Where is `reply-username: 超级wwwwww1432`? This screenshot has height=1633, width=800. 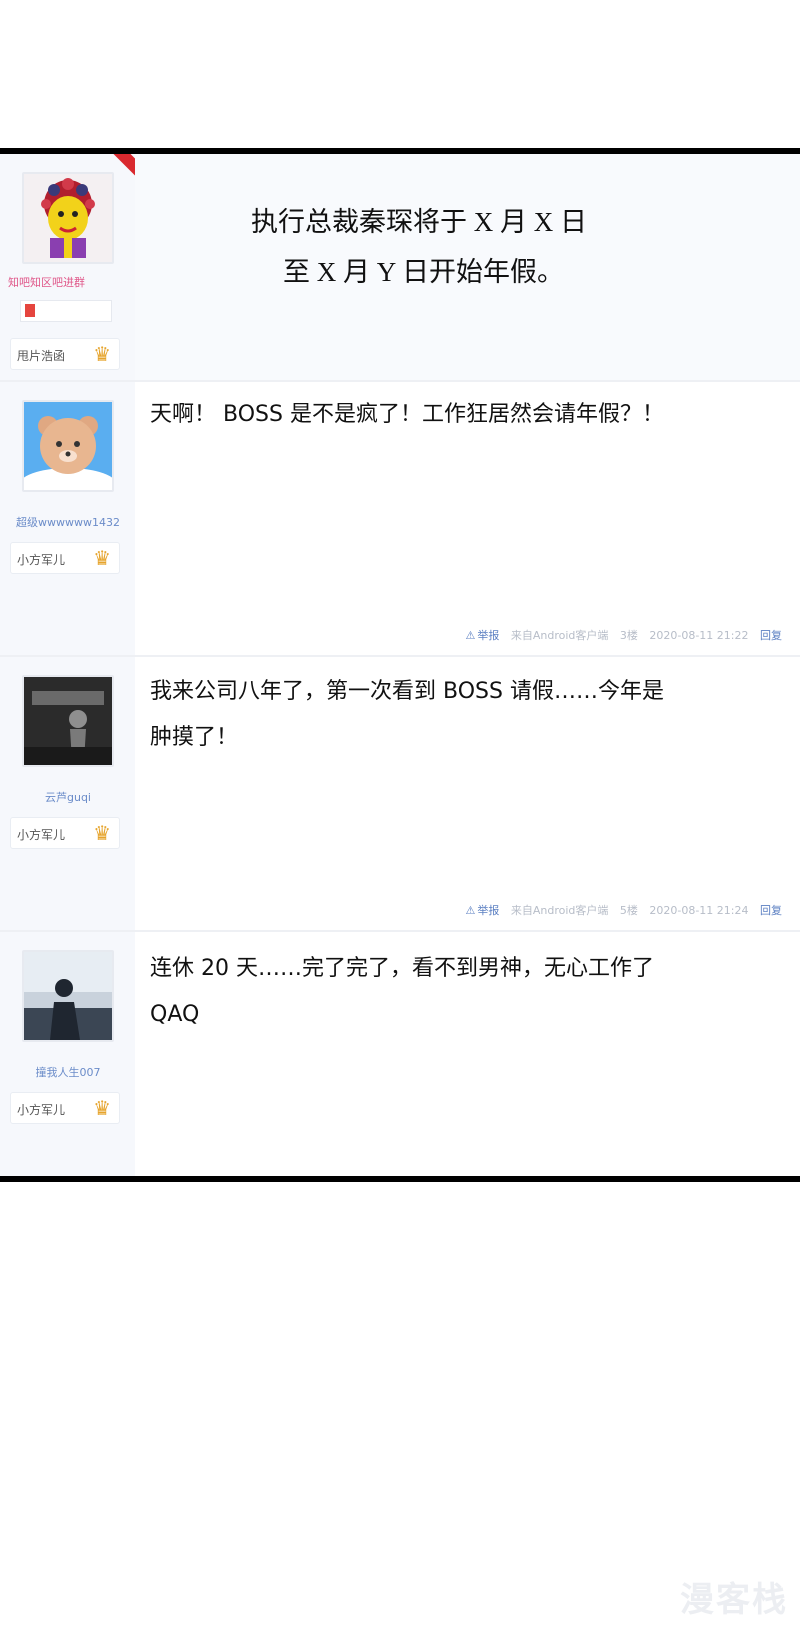
reply-username: 超级wwwwww1432 is located at coordinates (68, 522).